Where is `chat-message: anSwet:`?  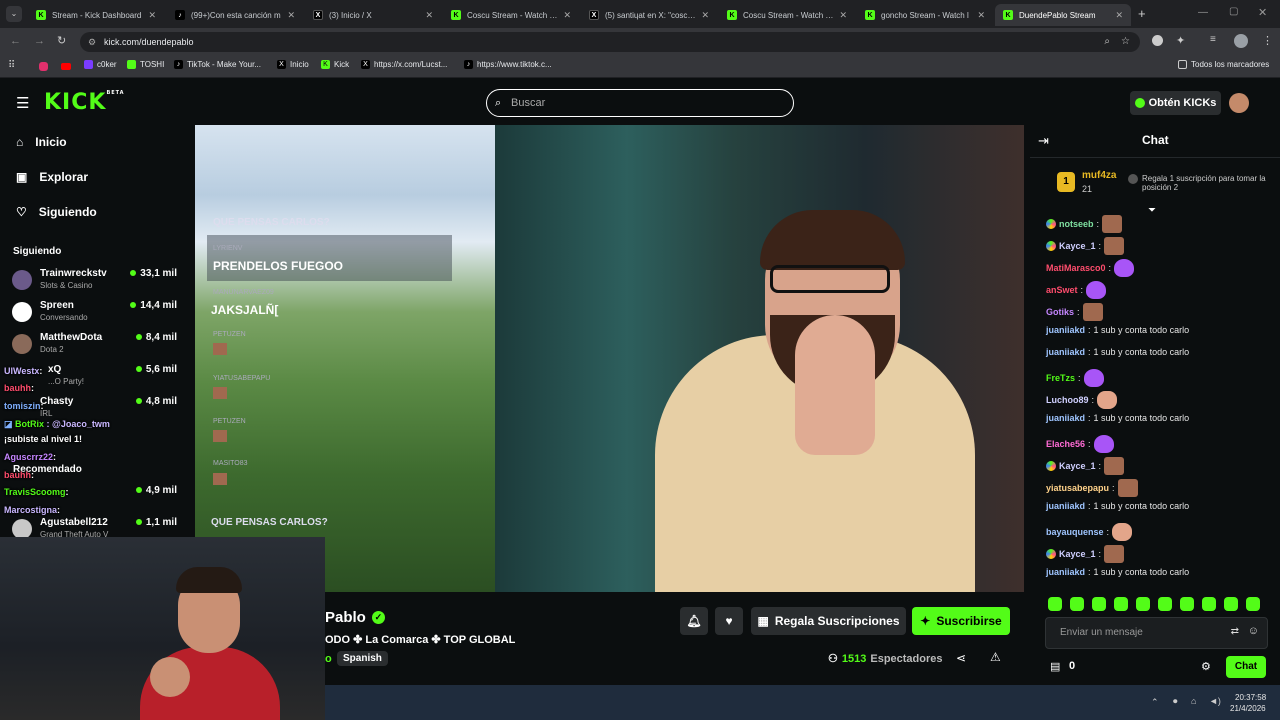 chat-message: anSwet: is located at coordinates (1076, 290).